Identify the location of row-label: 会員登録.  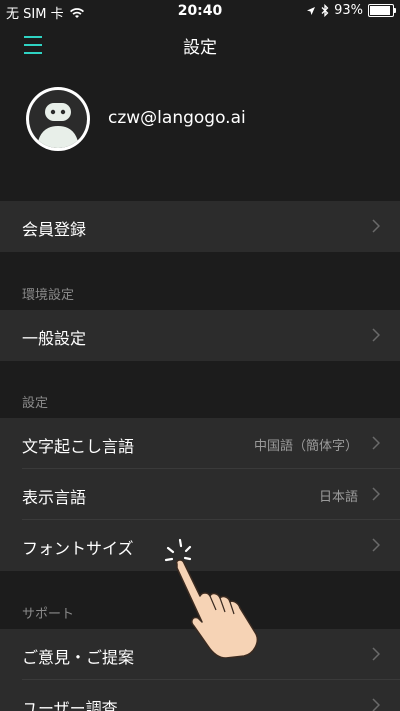
(54, 229).